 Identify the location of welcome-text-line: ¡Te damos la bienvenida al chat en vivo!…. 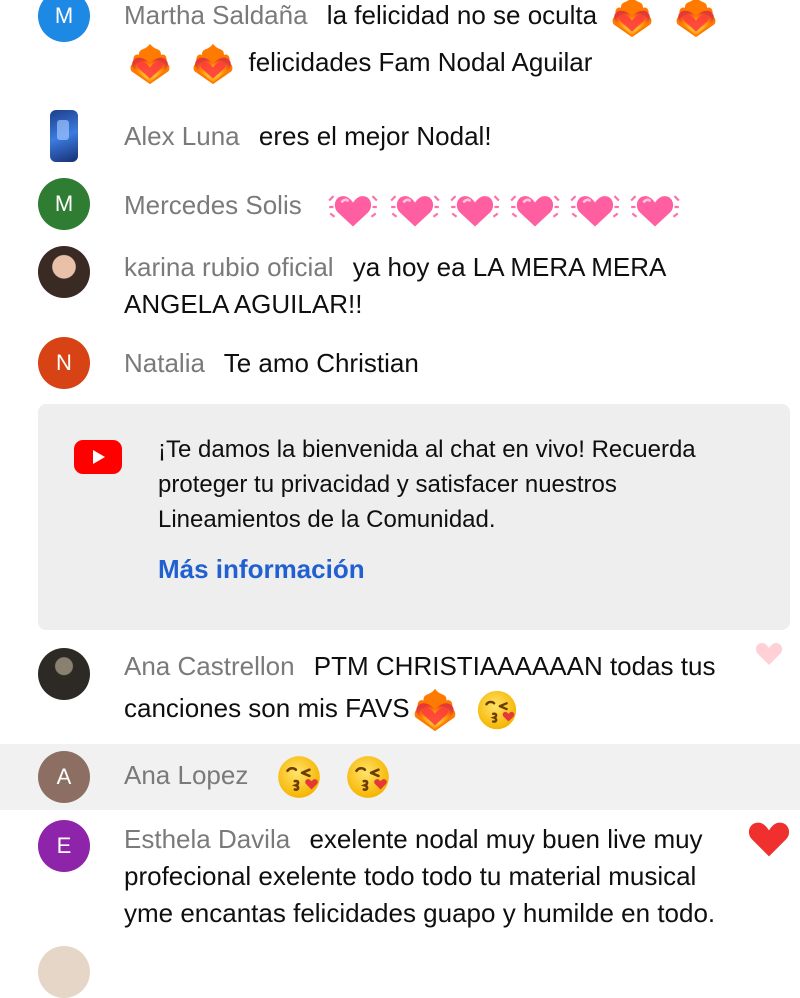
(427, 449).